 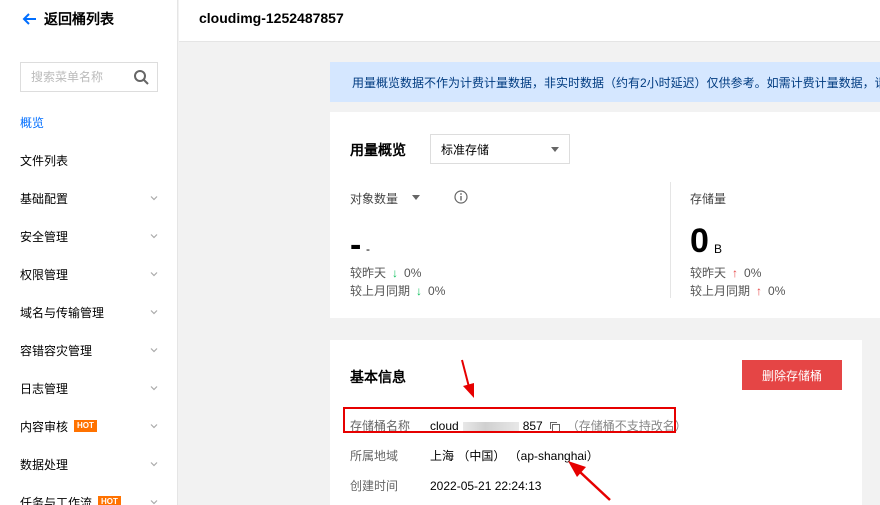 I want to click on storage-class-select: 标准存储, so click(x=500, y=149).